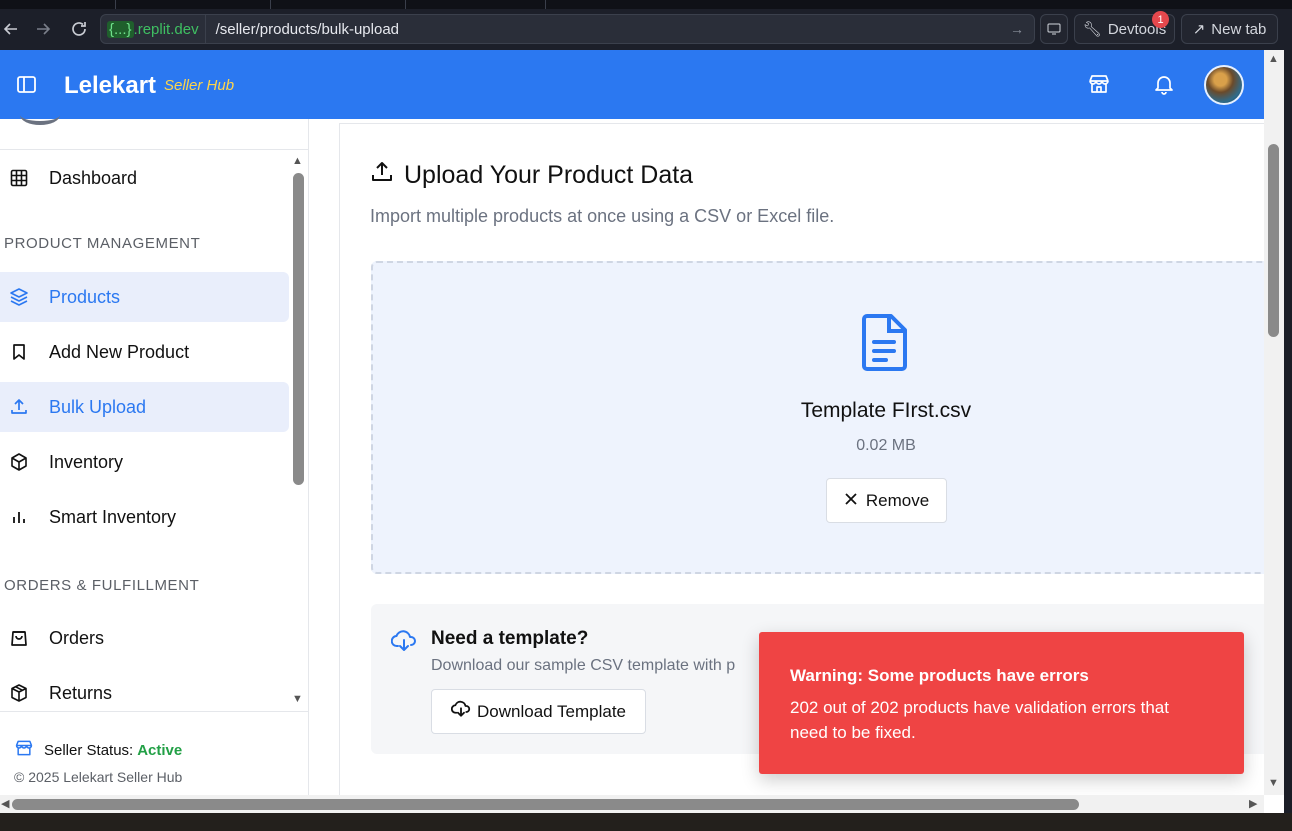 The width and height of the screenshot is (1292, 831). Describe the element at coordinates (1253, 803) in the screenshot. I see `scroll-right-icon: ▶` at that location.